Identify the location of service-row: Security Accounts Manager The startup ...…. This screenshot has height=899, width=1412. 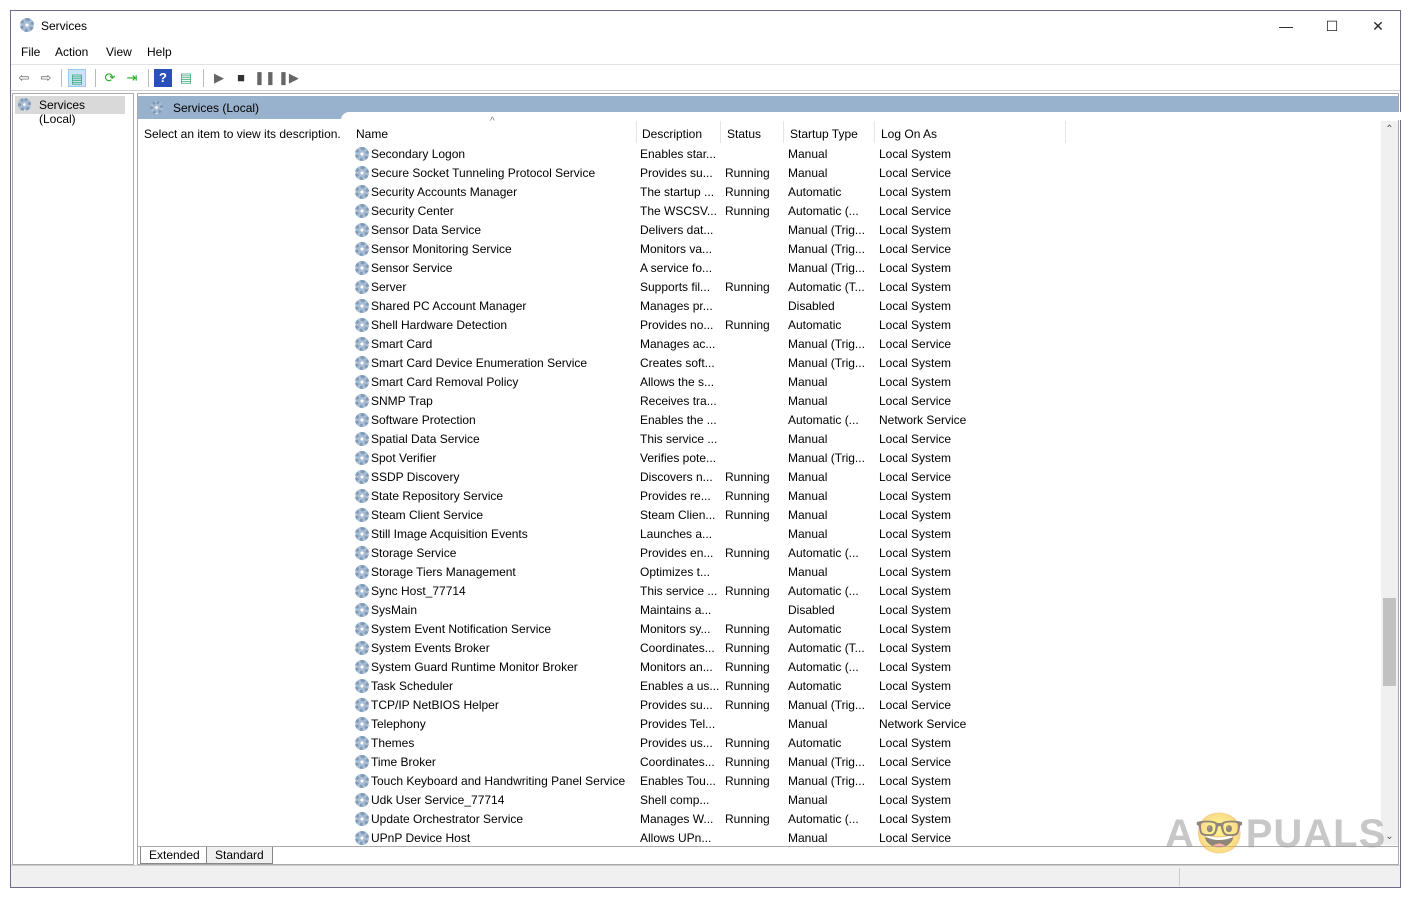
(868, 192).